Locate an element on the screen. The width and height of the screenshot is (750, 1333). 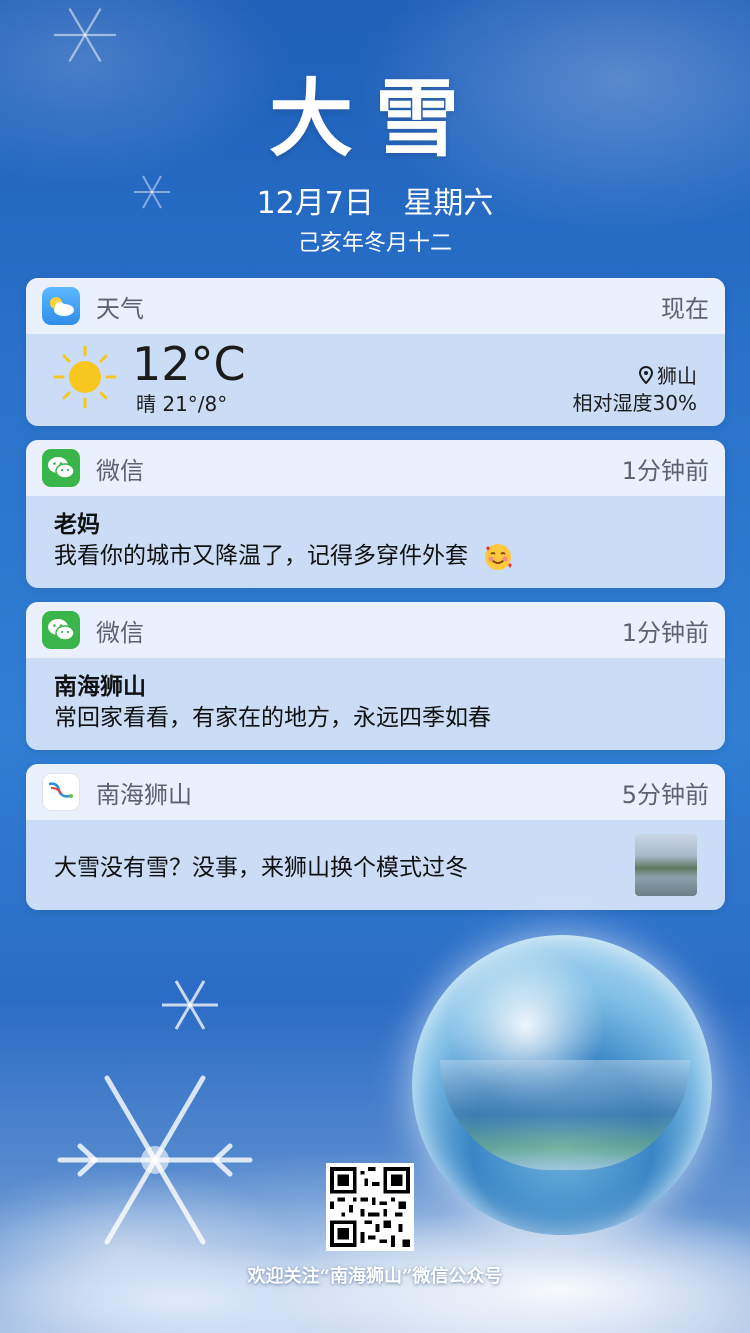
message-body: 老妈 我看你的城市又降温了，记得多穿件外套 is located at coordinates (375, 542).